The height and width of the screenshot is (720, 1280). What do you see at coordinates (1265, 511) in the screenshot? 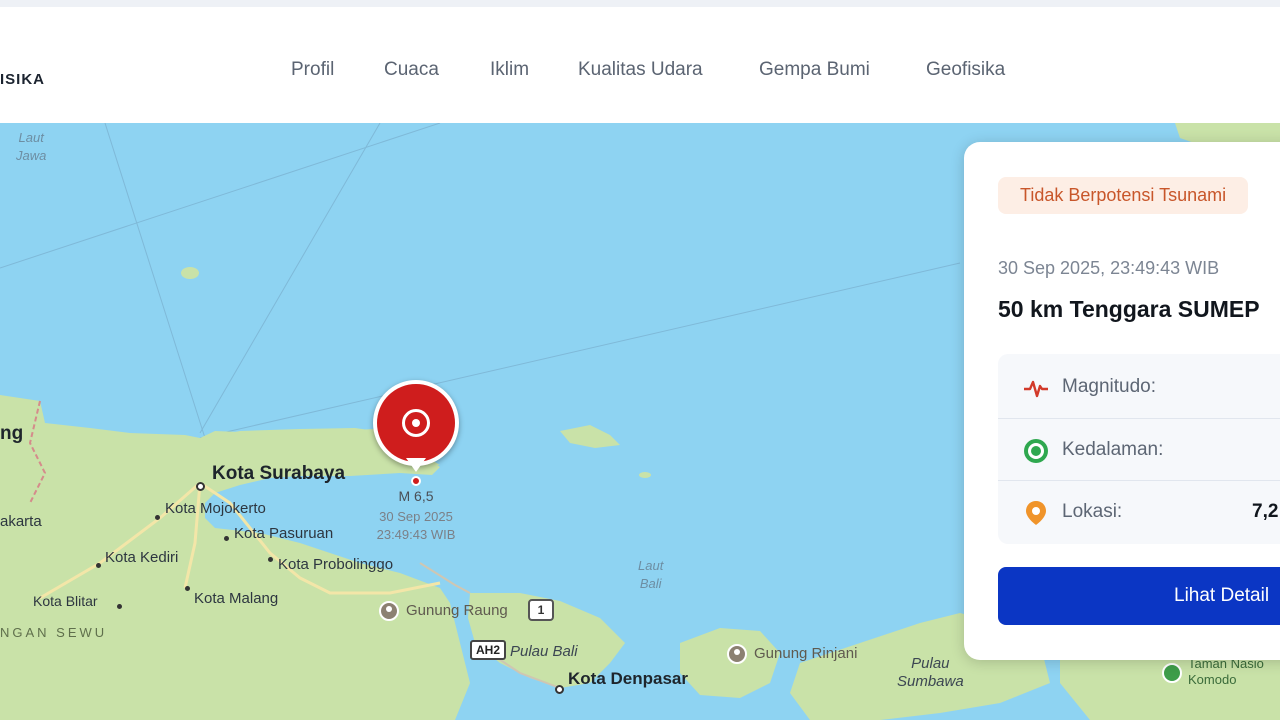
I see `detail-value: 7,2` at bounding box center [1265, 511].